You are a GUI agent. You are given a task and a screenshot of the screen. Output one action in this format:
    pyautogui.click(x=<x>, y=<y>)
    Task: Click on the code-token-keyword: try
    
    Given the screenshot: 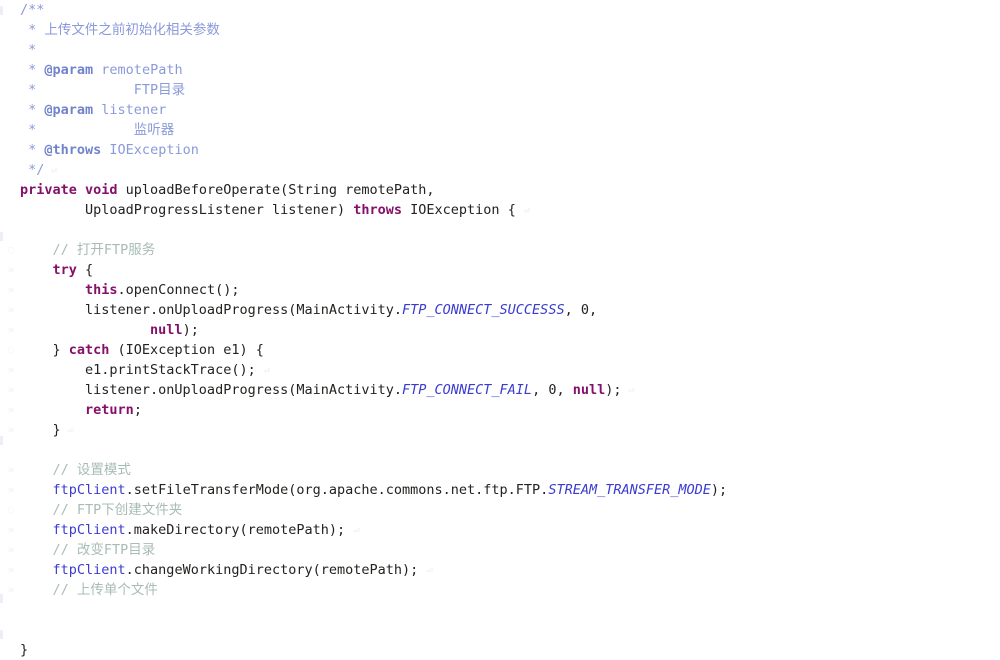 What is the action you would take?
    pyautogui.click(x=64, y=270)
    